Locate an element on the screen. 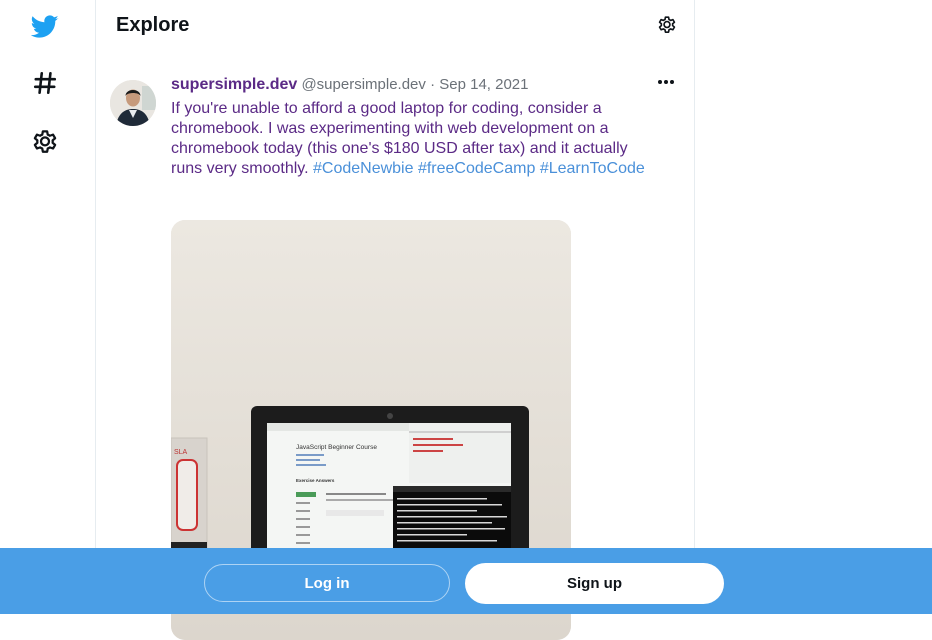  bottom-bar: Log in Sign up is located at coordinates (466, 581).